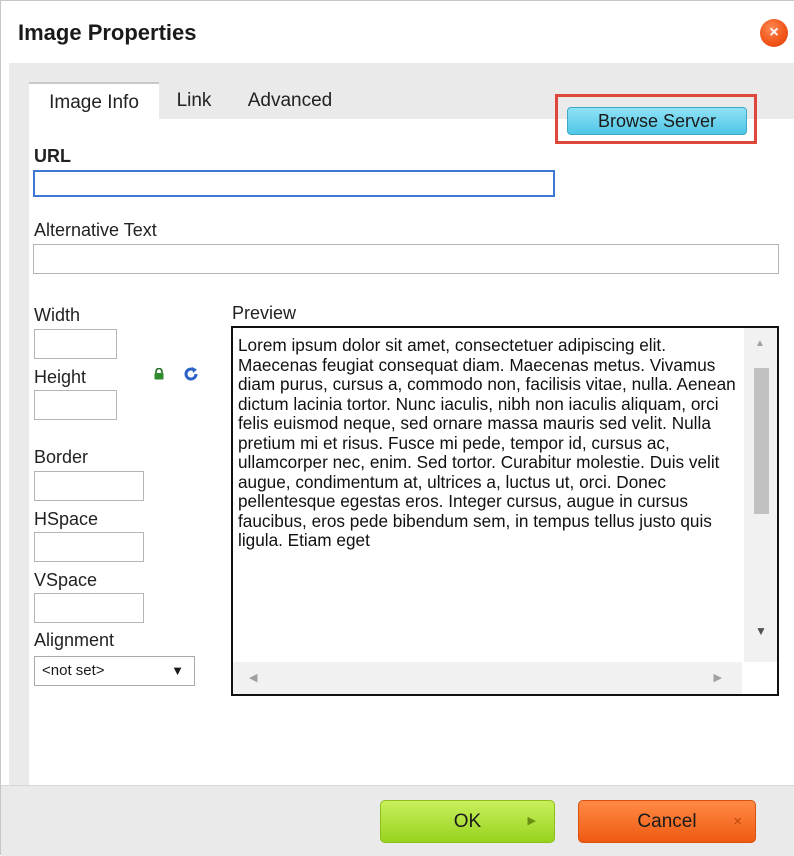 The height and width of the screenshot is (856, 794). I want to click on height-label: Height, so click(60, 377).